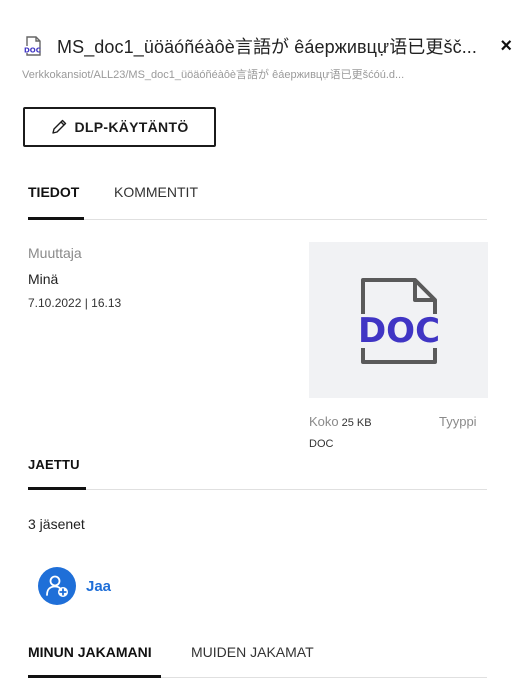 This screenshot has width=529, height=698. What do you see at coordinates (59, 126) in the screenshot?
I see `pencil-icon` at bounding box center [59, 126].